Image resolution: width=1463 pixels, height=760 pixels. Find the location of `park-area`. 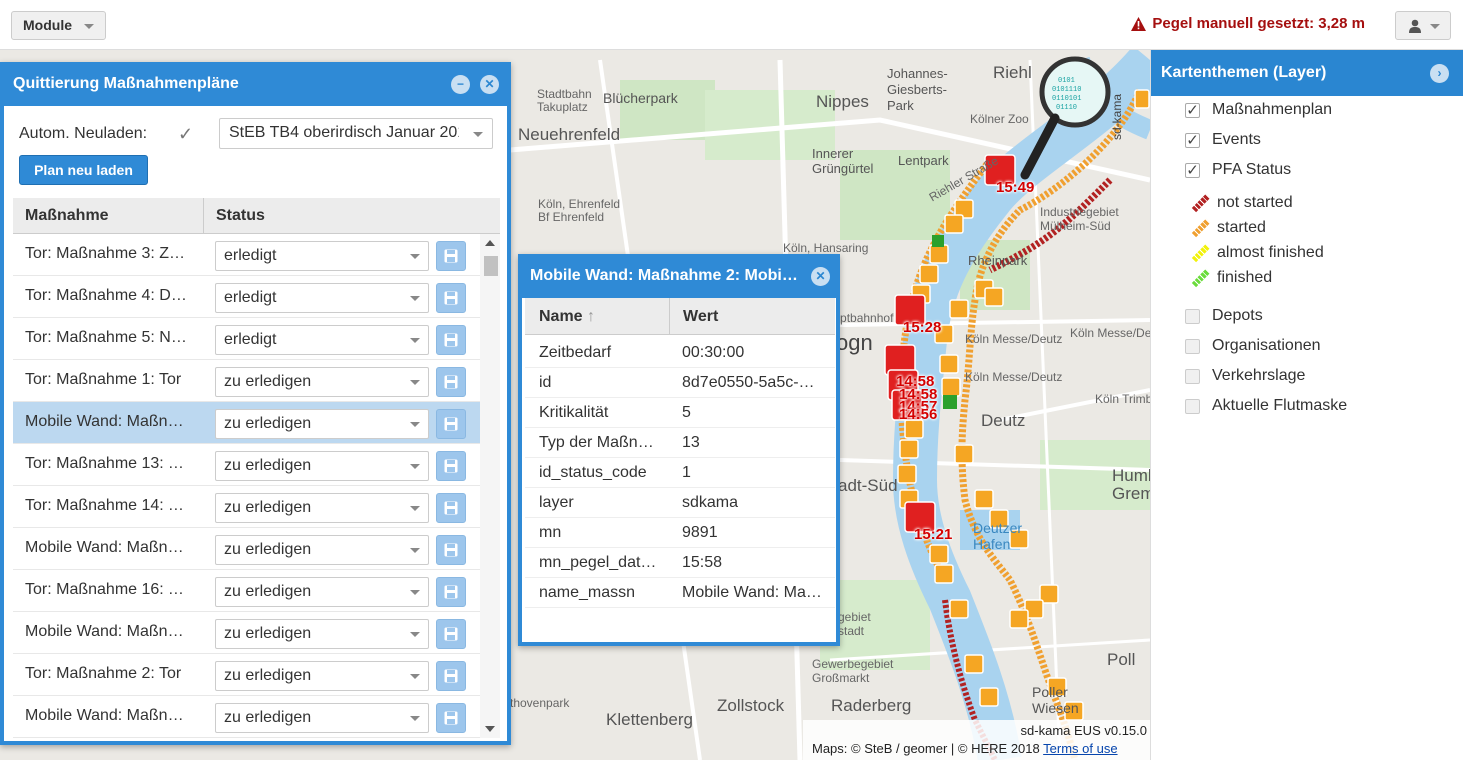

park-area is located at coordinates (667, 110).